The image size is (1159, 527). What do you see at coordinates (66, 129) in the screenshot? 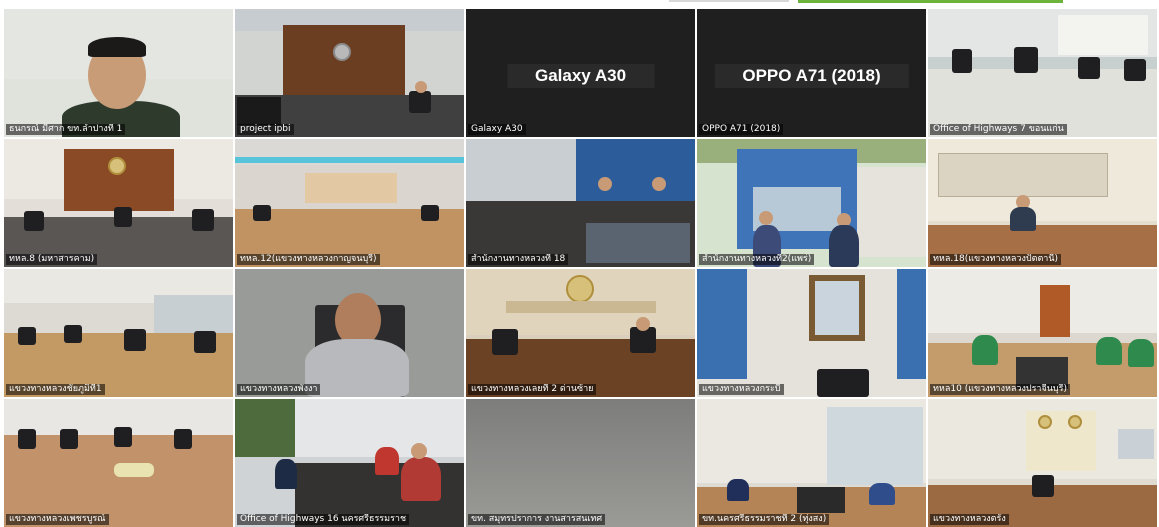
I see `participant-name: ธนกรณ์ มีศาก ขท.ลำปางที่ 1` at bounding box center [66, 129].